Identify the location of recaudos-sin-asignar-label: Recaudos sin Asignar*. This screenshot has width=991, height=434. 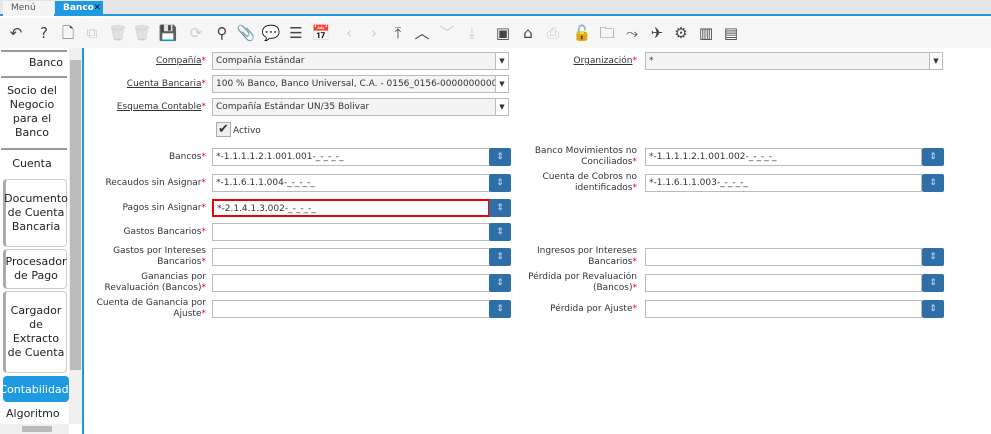
(155, 183).